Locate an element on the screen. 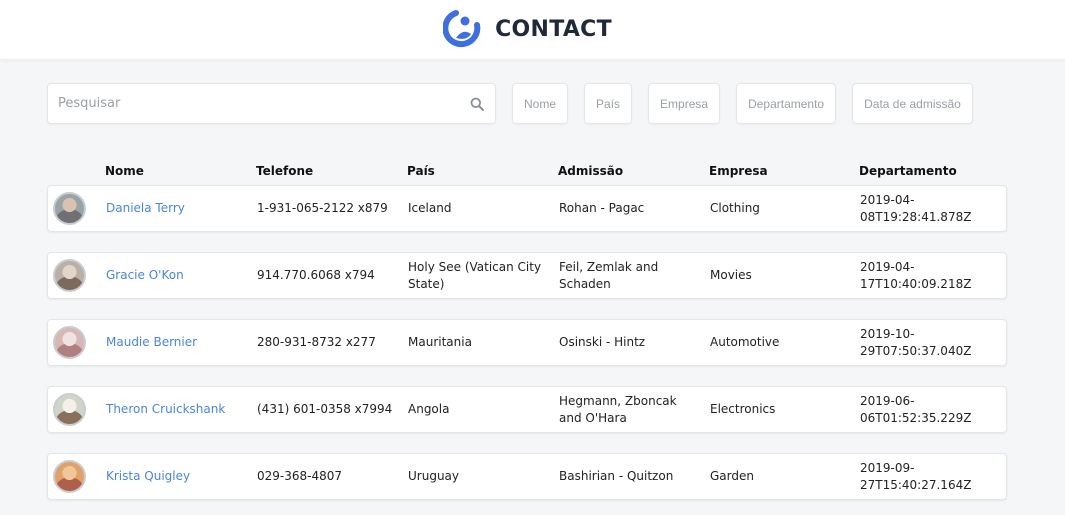 Image resolution: width=1065 pixels, height=515 pixels. company-cell: Movies is located at coordinates (731, 275).